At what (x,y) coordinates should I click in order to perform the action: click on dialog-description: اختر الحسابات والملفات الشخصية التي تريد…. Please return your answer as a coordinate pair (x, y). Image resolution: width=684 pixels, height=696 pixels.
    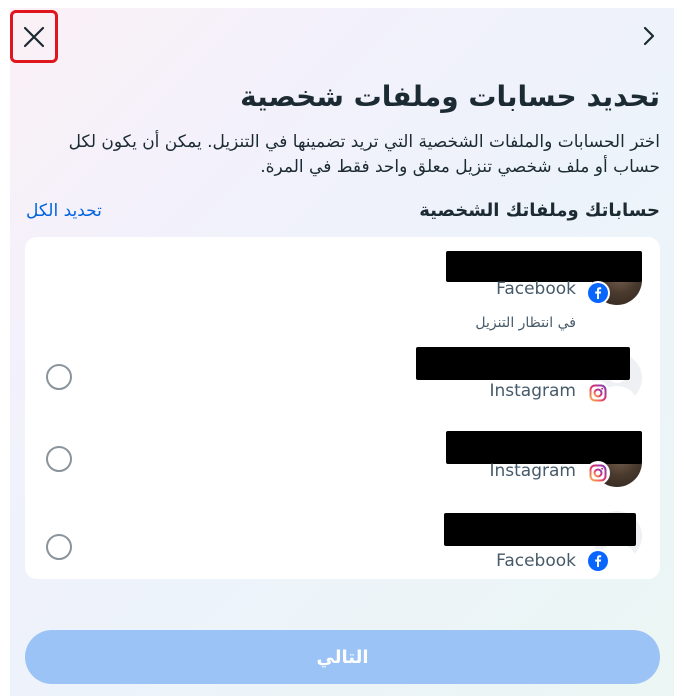
    Looking at the image, I should click on (364, 154).